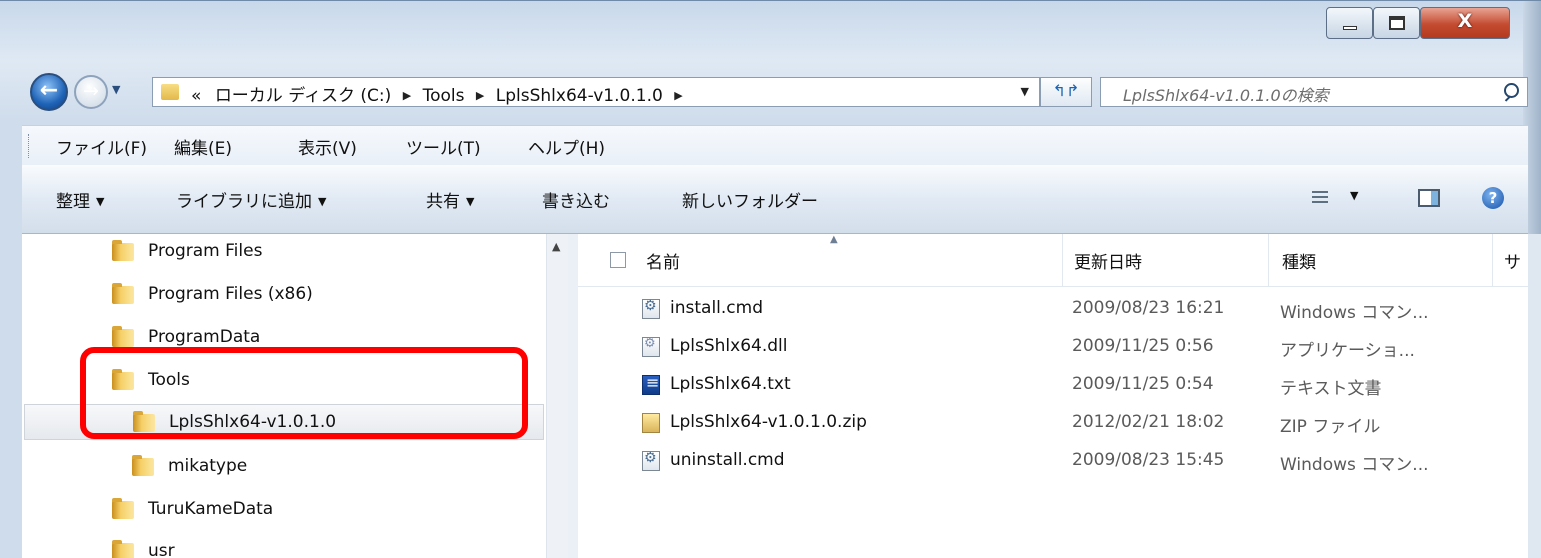  Describe the element at coordinates (1148, 422) in the screenshot. I see `file-date: 2012/02/21 18:02` at that location.